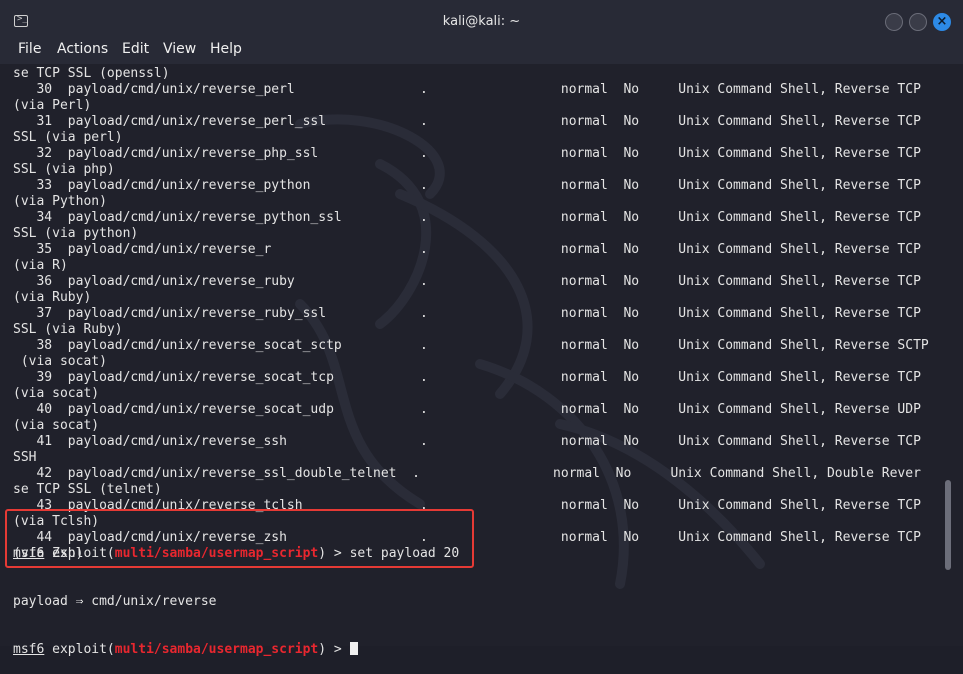  What do you see at coordinates (82, 49) in the screenshot?
I see `menu-actions: Actions` at bounding box center [82, 49].